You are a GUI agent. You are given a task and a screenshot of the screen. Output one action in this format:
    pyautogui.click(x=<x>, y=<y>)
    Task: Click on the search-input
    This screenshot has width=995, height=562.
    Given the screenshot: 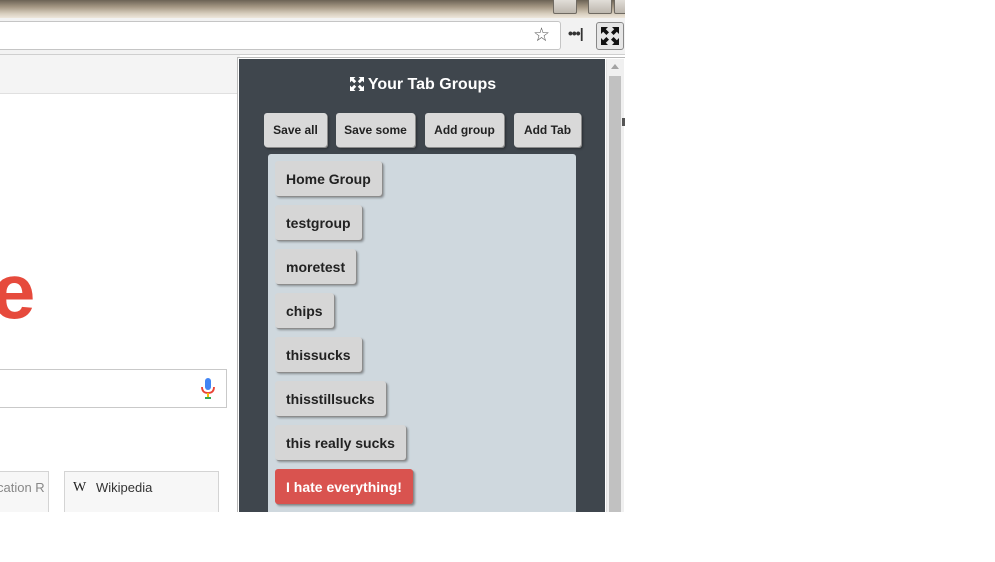 What is the action you would take?
    pyautogui.click(x=113, y=388)
    